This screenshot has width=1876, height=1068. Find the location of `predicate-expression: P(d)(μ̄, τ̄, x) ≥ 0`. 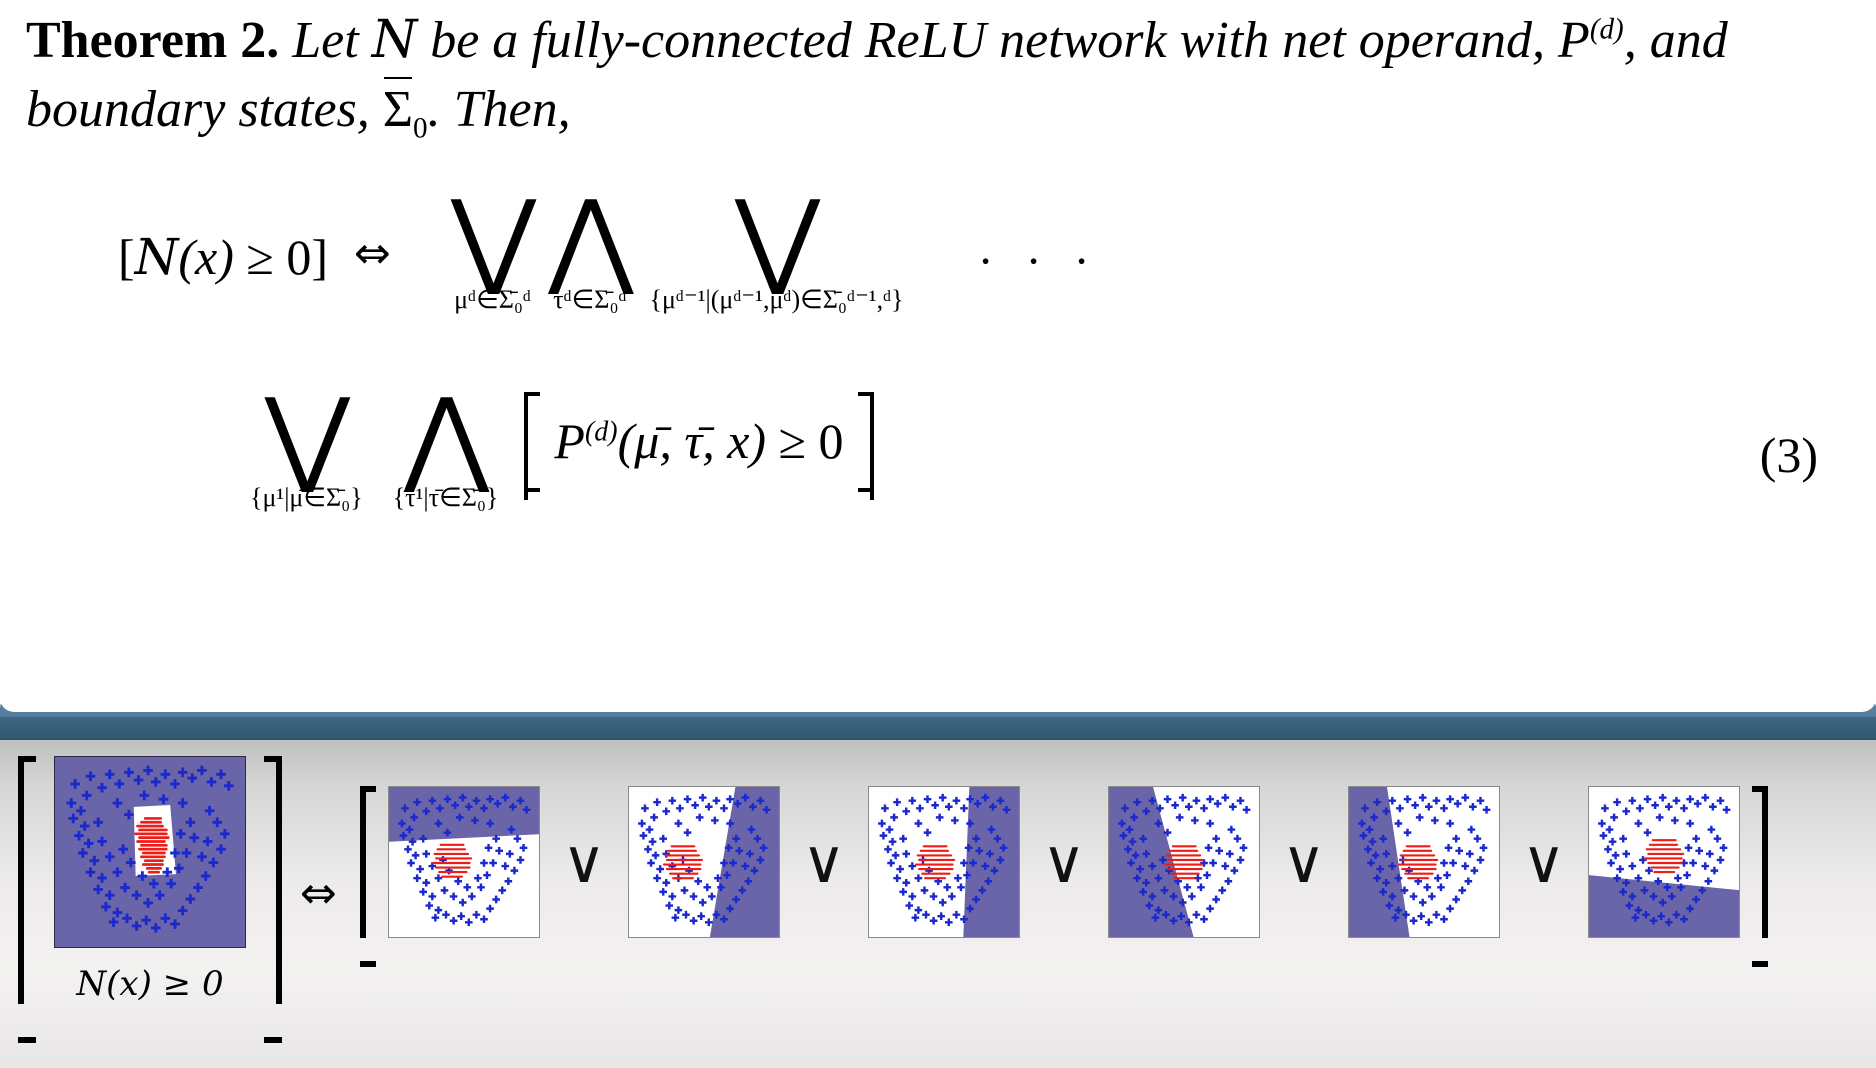

predicate-expression: P(d)(μ̄, τ̄, x) ≥ 0 is located at coordinates (699, 441).